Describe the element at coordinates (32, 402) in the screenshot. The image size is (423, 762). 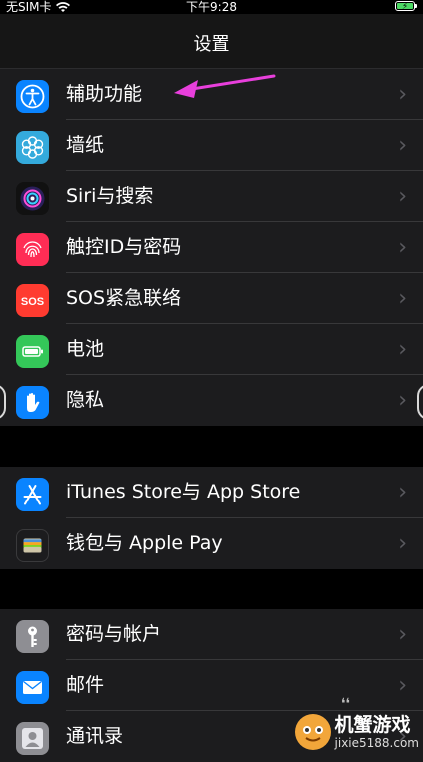
I see `hand-icon` at that location.